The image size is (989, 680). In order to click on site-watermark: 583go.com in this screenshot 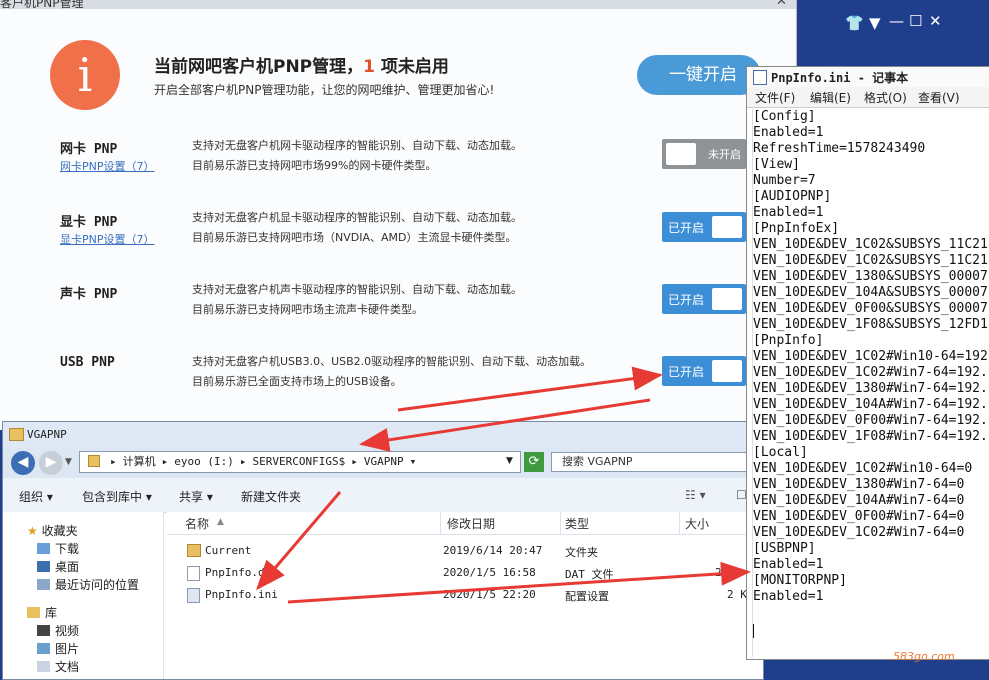, I will do `click(924, 656)`.